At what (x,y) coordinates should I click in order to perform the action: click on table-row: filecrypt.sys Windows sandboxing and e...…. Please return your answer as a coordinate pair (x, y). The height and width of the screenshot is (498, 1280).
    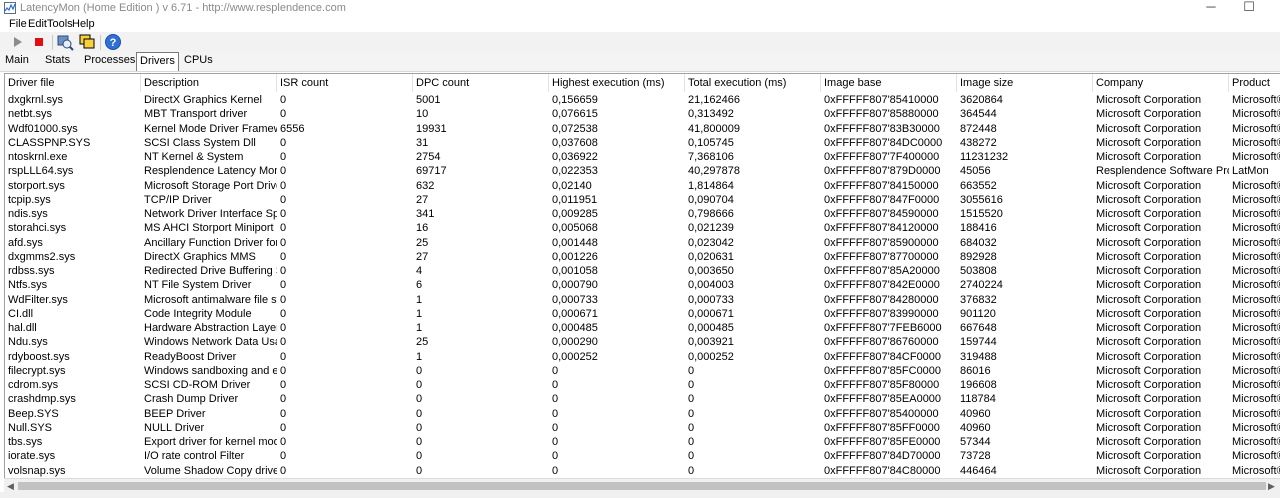
    Looking at the image, I should click on (642, 371).